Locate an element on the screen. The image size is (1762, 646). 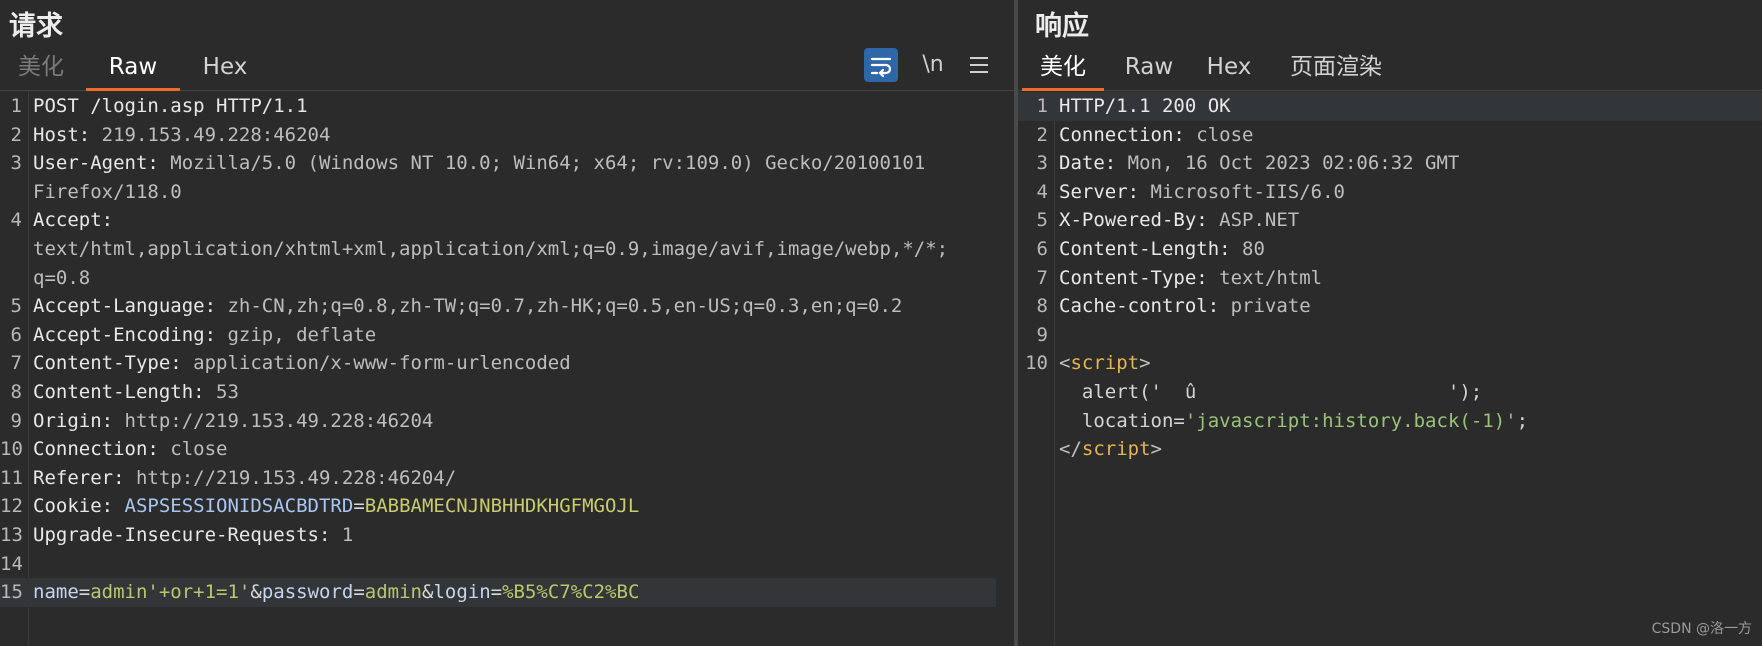
header-name: Content-Type: is located at coordinates (1133, 277).